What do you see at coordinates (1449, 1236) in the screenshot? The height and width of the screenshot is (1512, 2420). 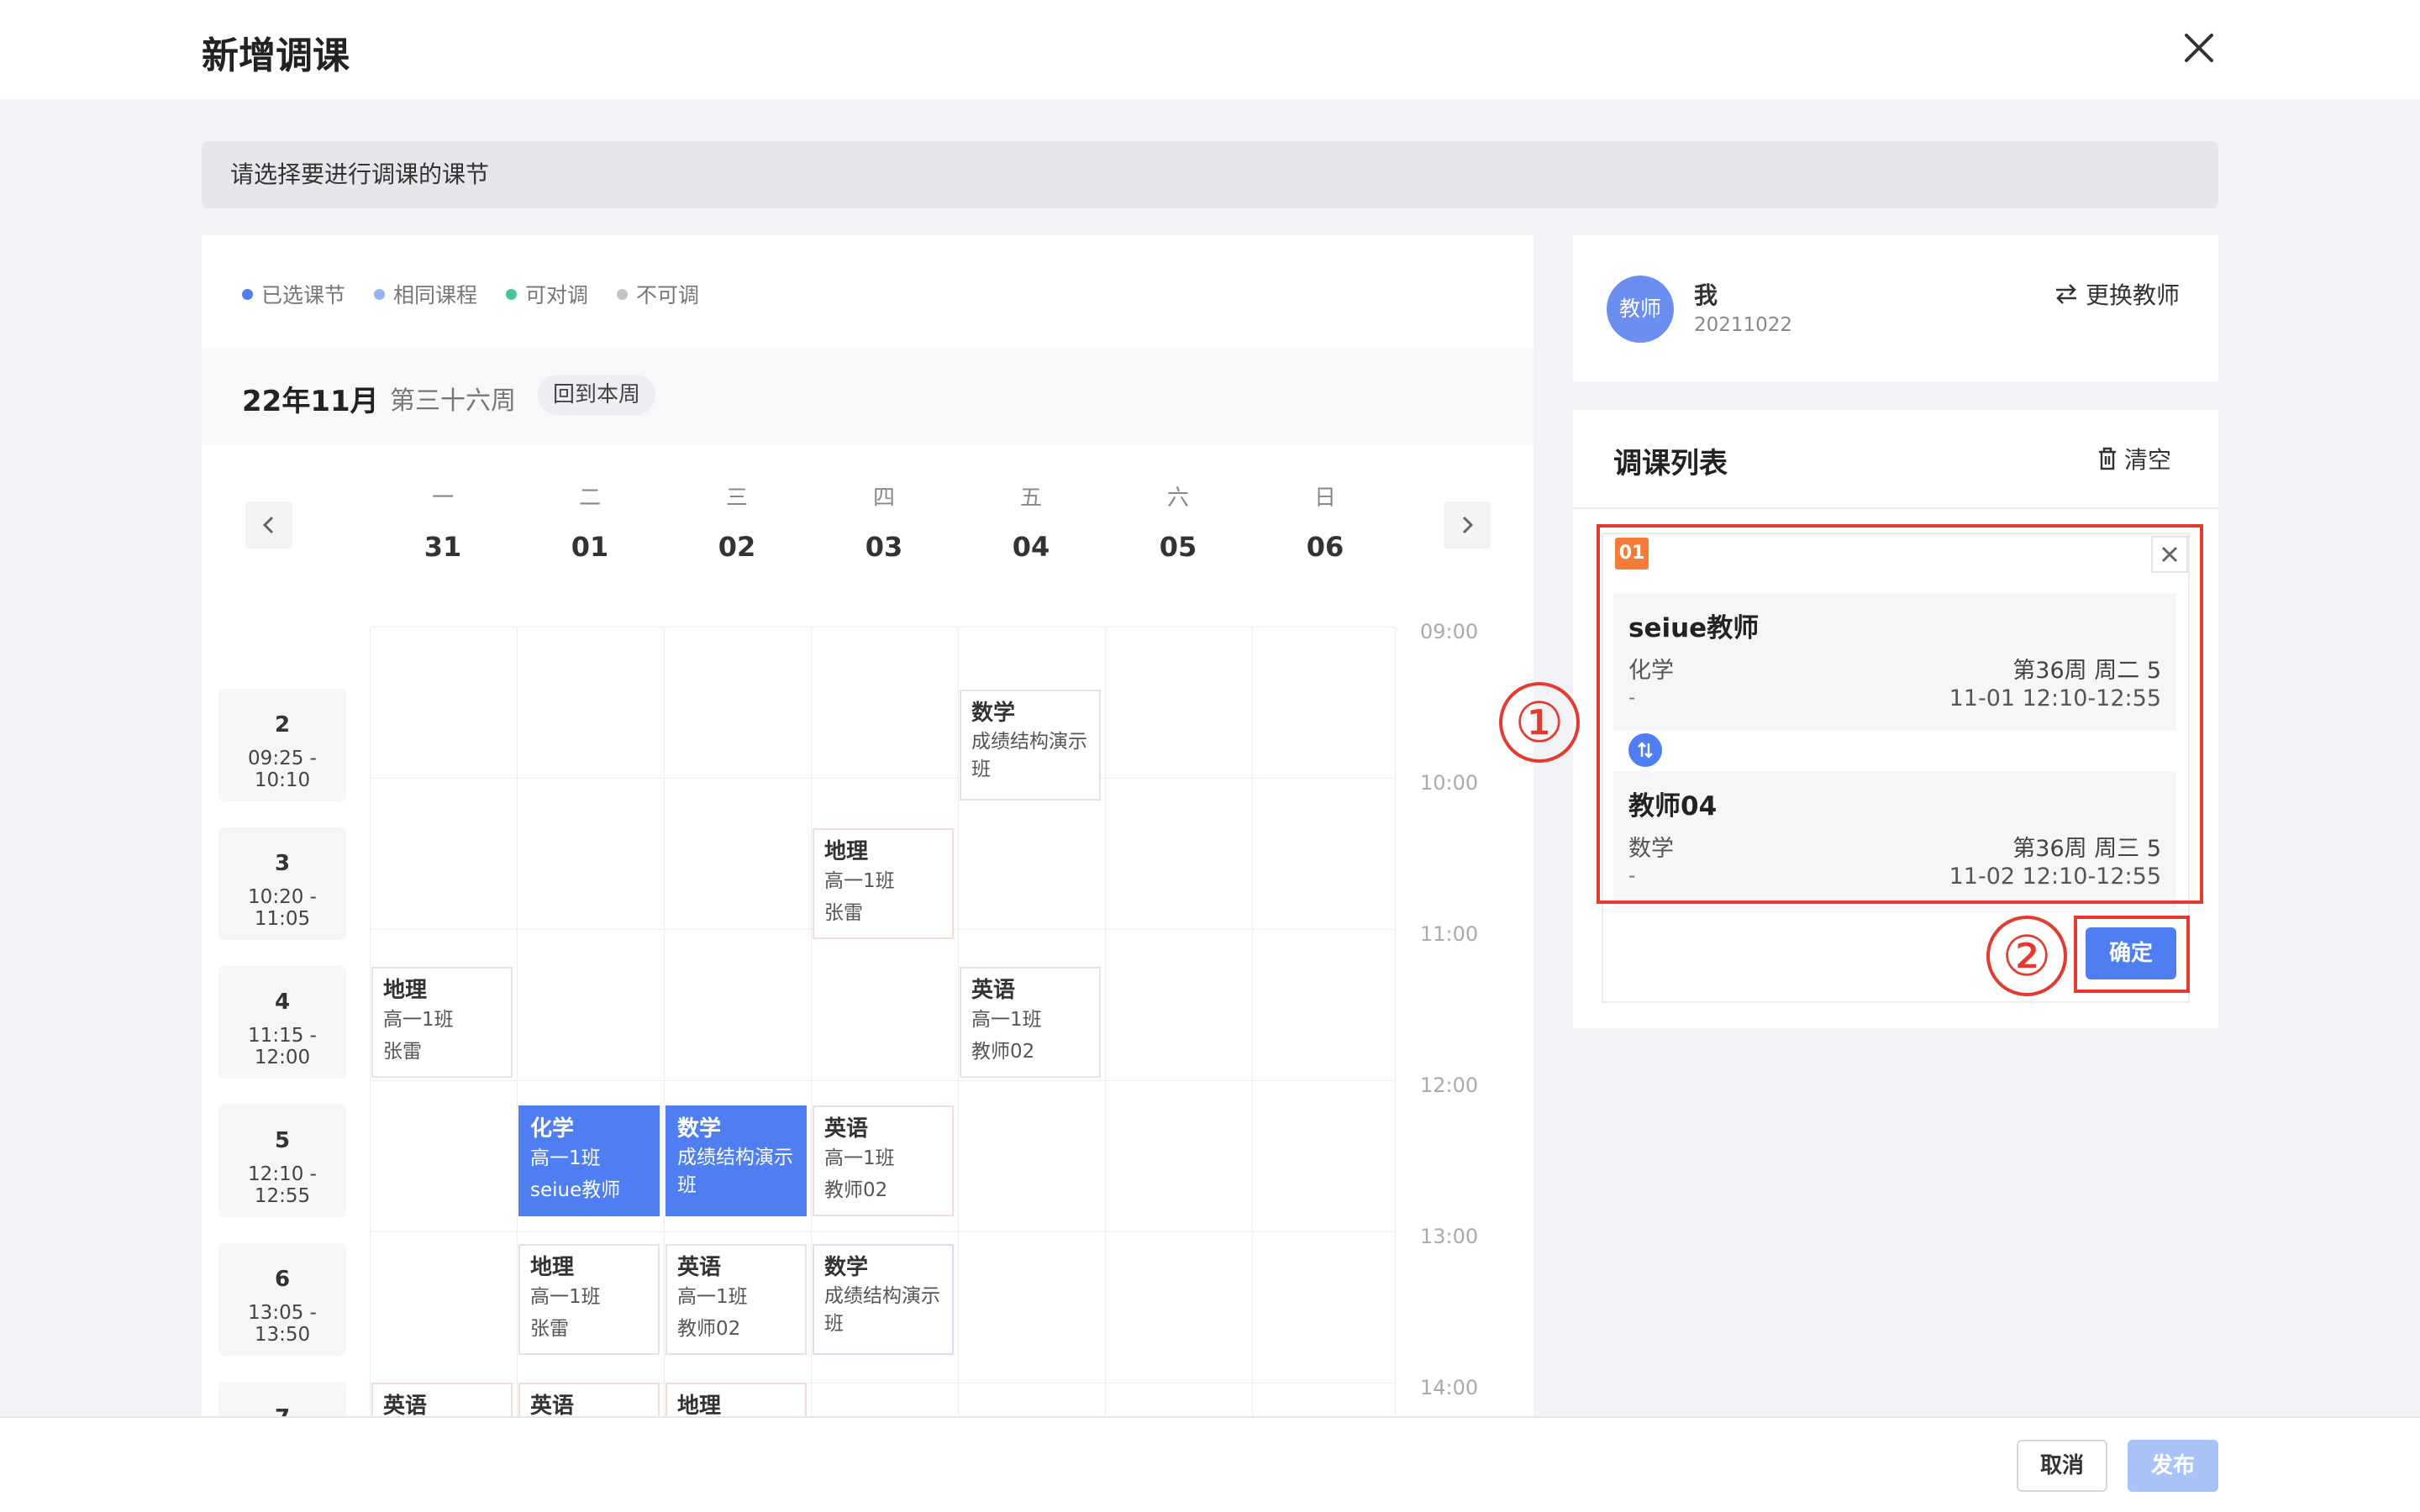 I see `time-label: 13:00` at bounding box center [1449, 1236].